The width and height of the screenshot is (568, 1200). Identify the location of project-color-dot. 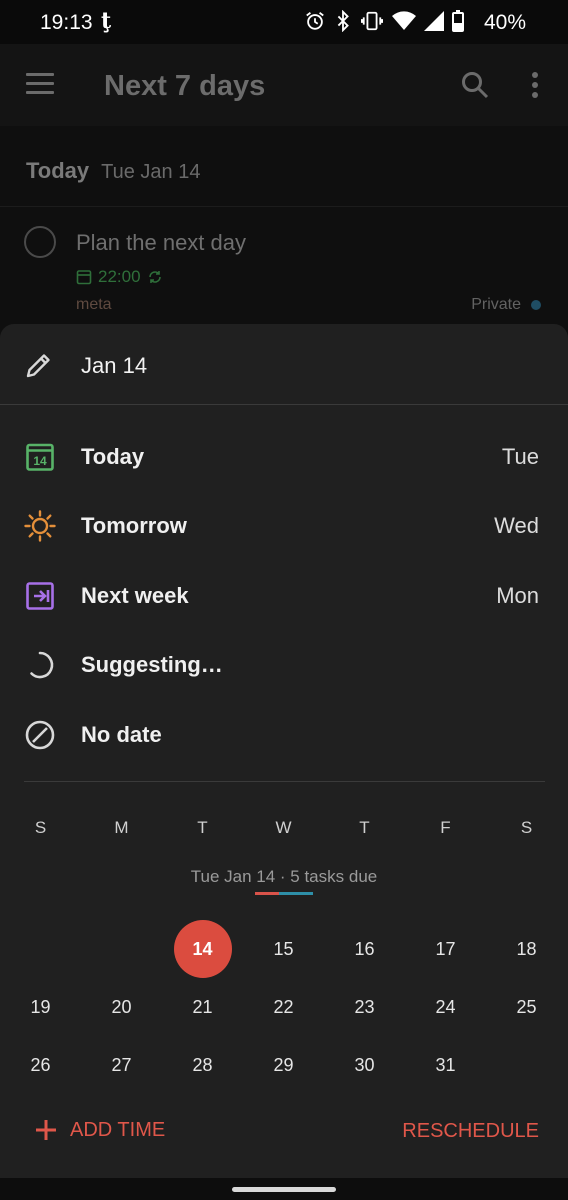
(536, 305).